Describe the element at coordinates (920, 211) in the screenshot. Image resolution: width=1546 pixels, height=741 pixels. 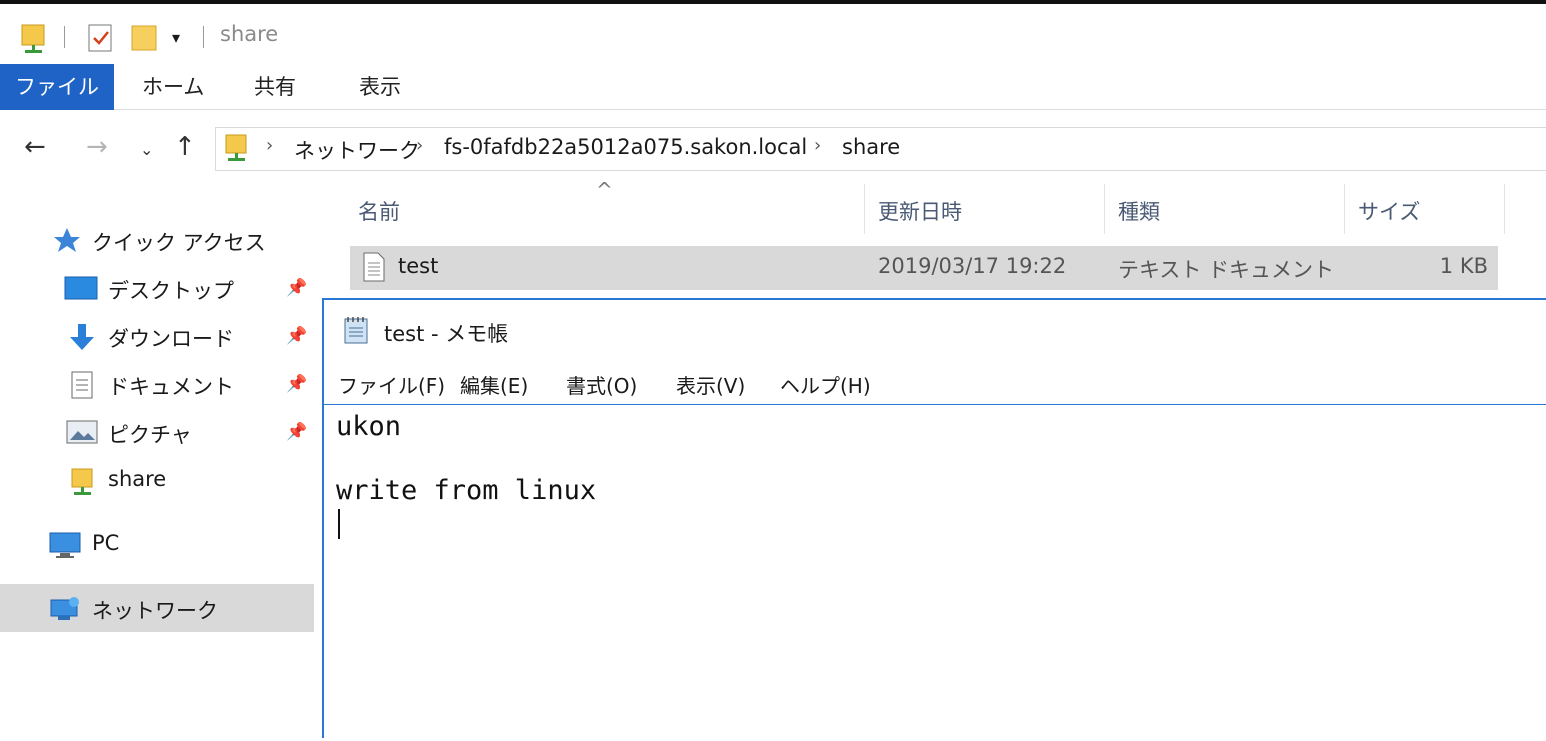
I see `column-header-modified: 更新日時` at that location.